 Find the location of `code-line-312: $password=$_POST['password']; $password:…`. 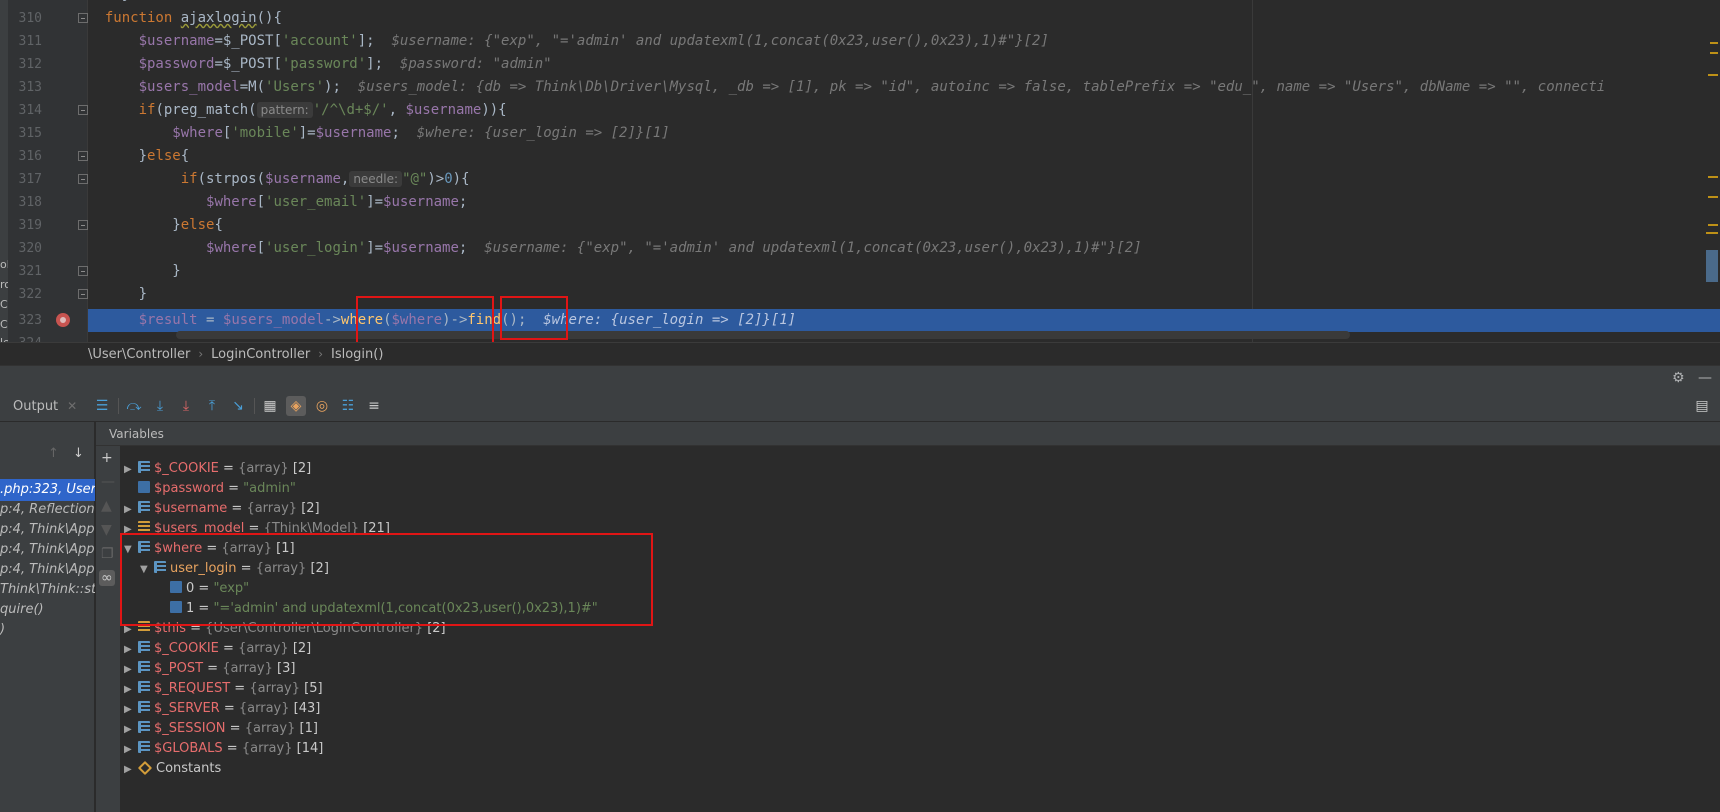

code-line-312: $password=$_POST['password']; $password:… is located at coordinates (904, 64).